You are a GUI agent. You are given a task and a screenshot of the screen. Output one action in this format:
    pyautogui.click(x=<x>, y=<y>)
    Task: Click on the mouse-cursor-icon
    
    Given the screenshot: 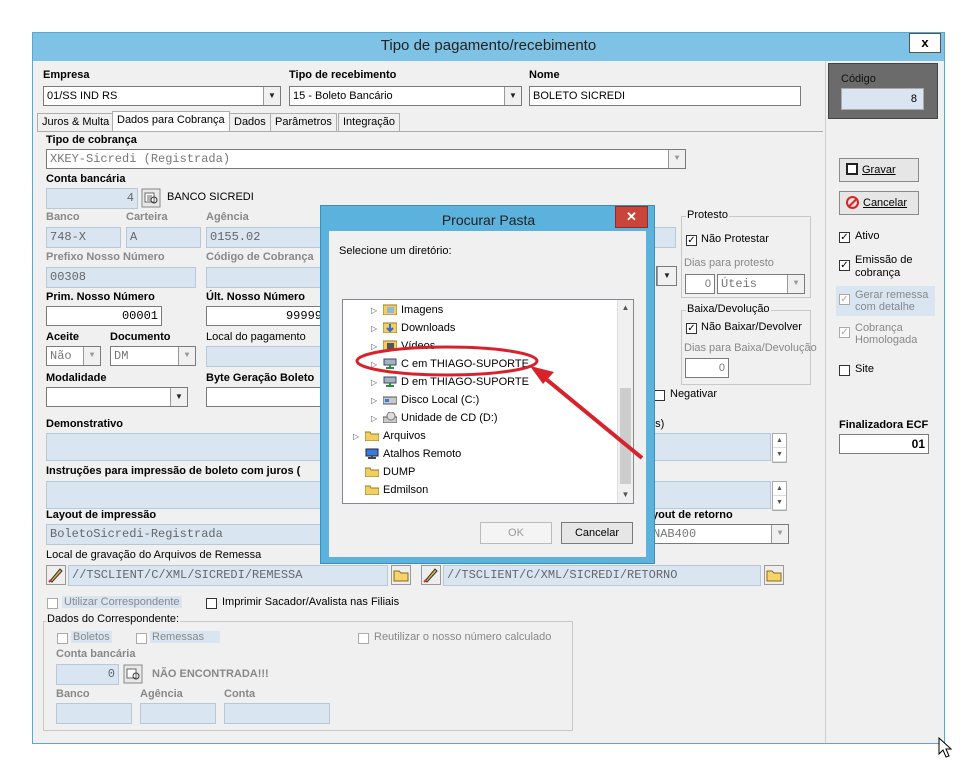 What is the action you would take?
    pyautogui.click(x=945, y=747)
    